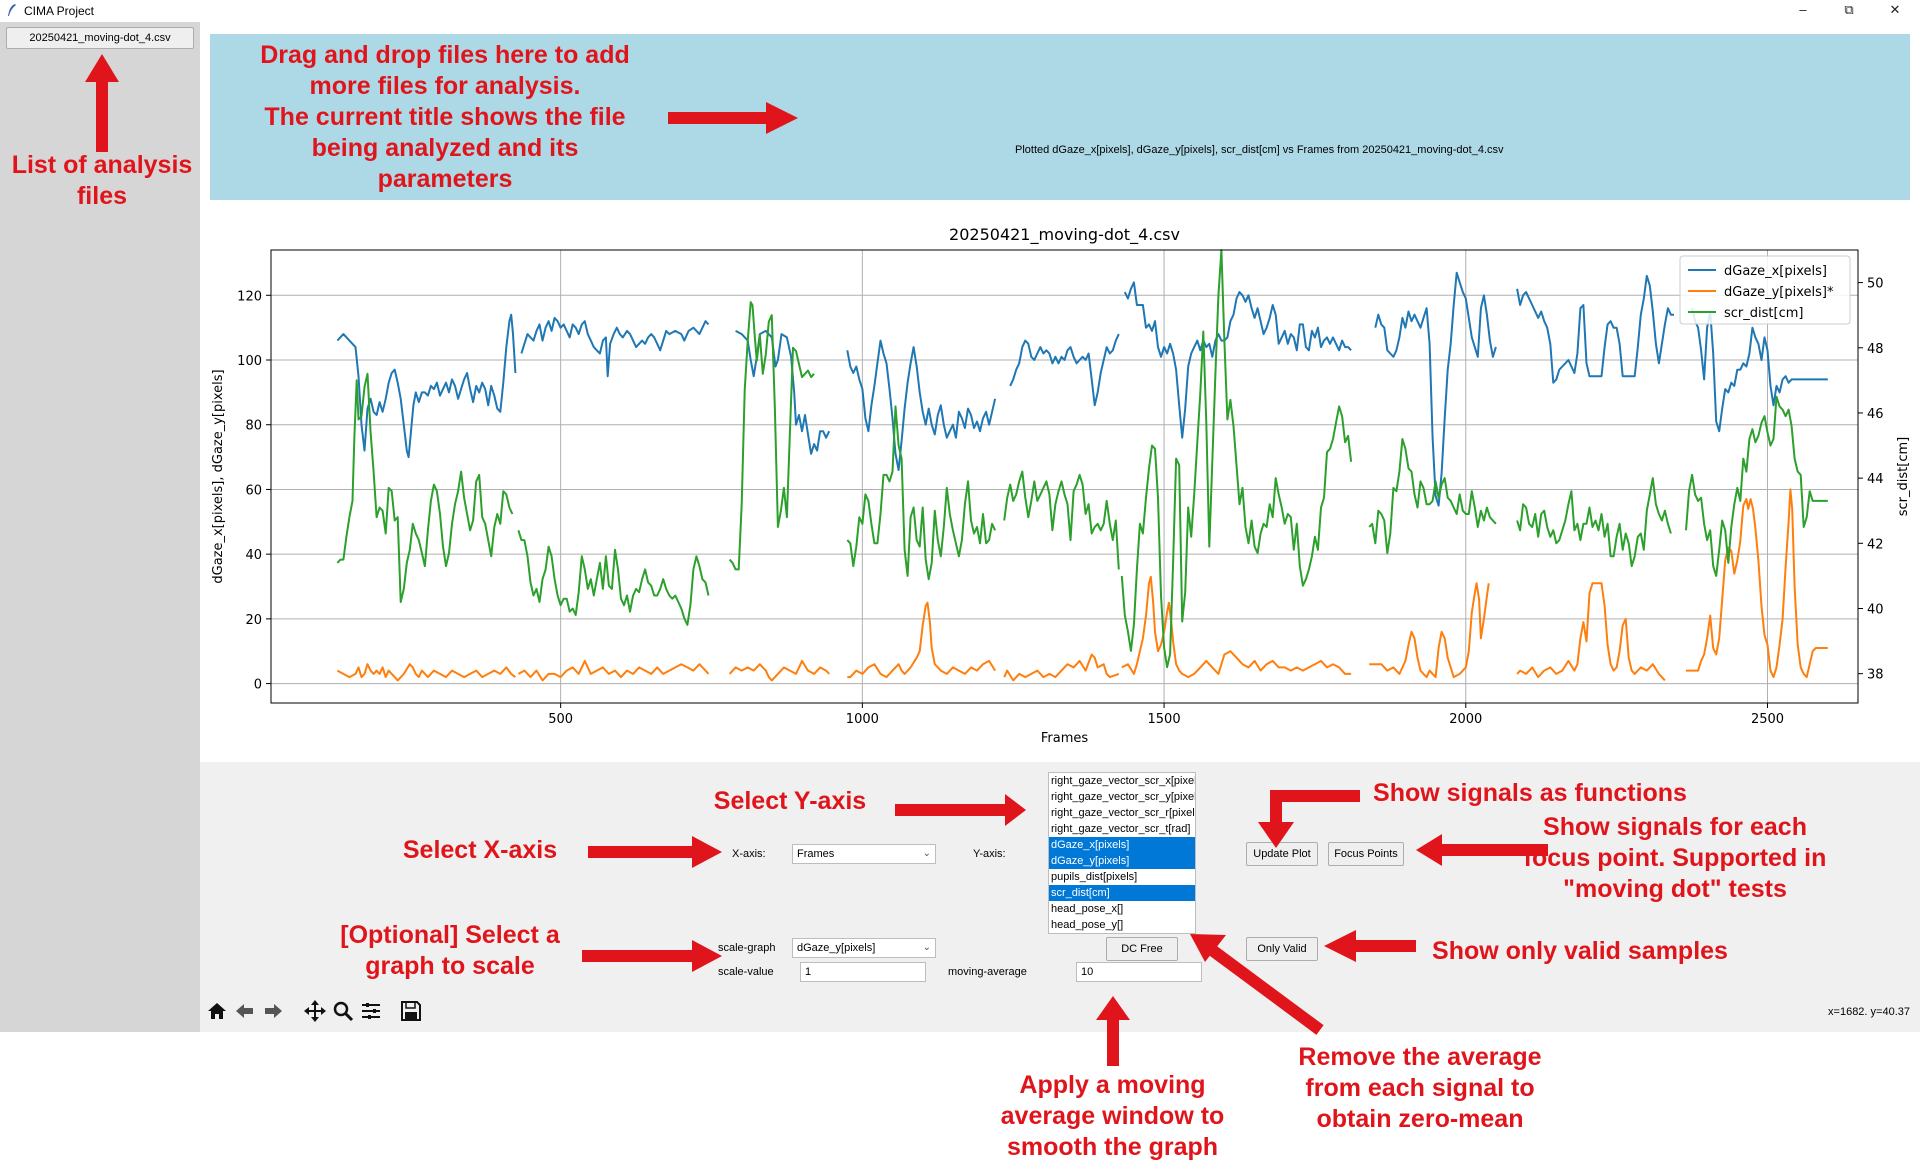 The image size is (1920, 1166). What do you see at coordinates (1875, 284) in the screenshot?
I see `y-right-tick-label: 50` at bounding box center [1875, 284].